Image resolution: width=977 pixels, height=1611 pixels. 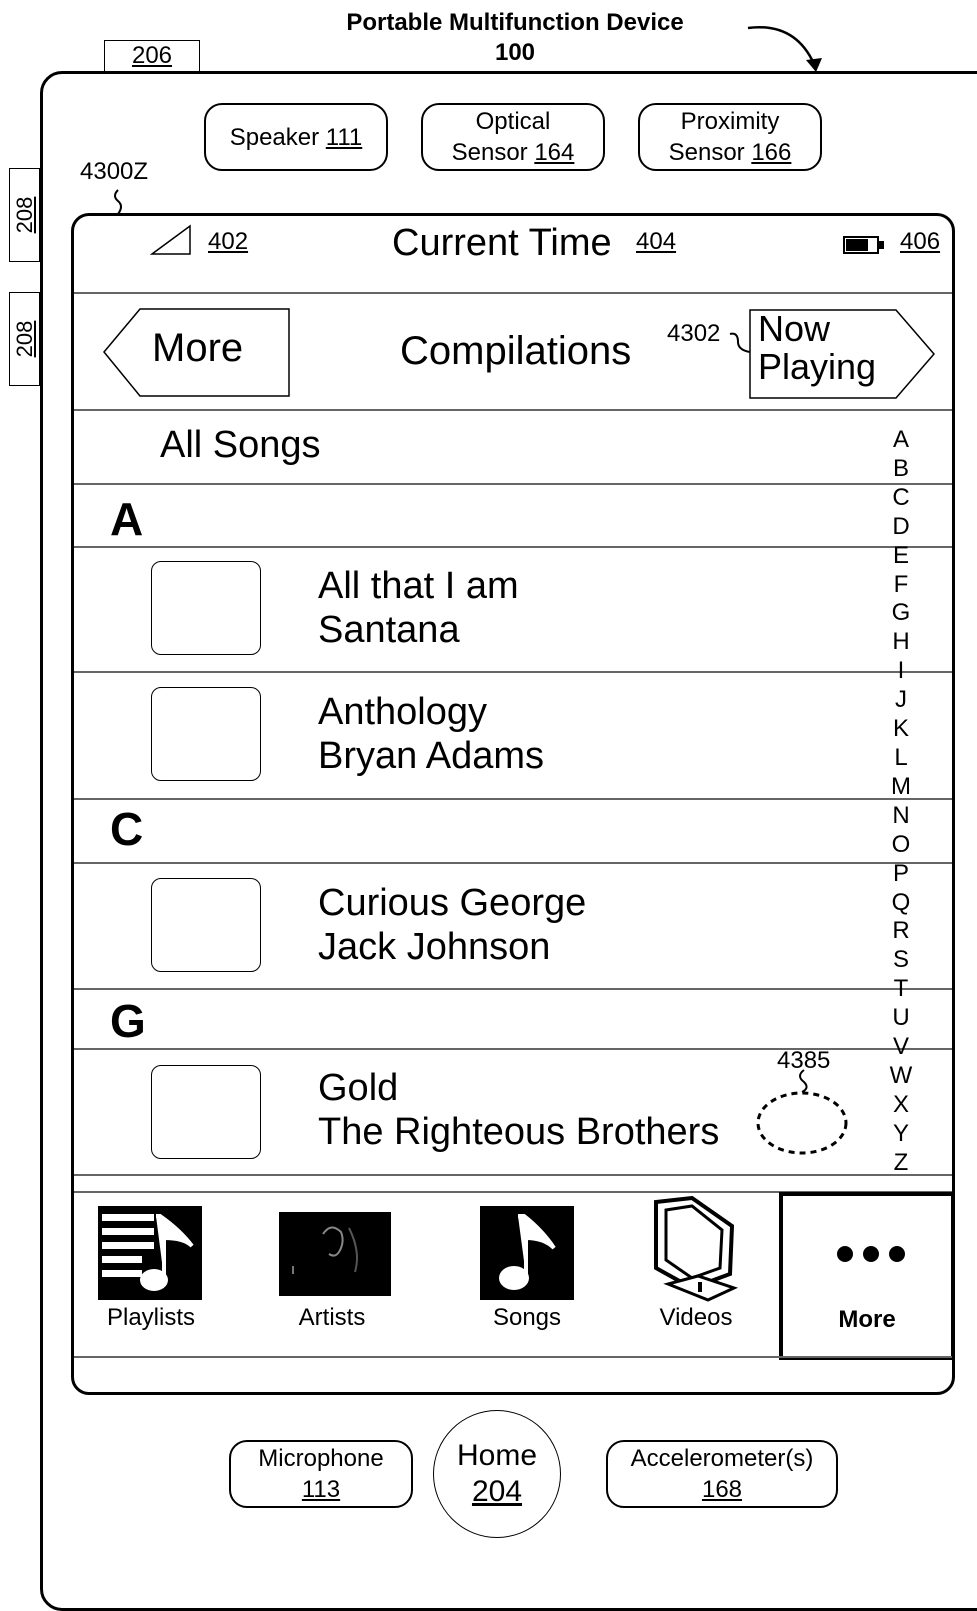 I want to click on optical-sensor-label: Optical, so click(x=513, y=121).